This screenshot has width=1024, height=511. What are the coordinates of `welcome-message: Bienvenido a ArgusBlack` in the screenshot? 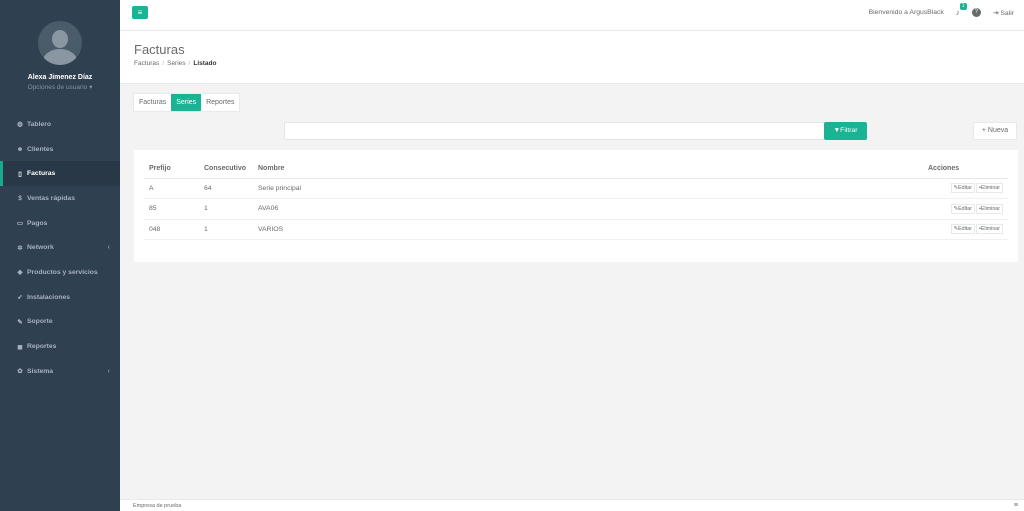 It's located at (906, 12).